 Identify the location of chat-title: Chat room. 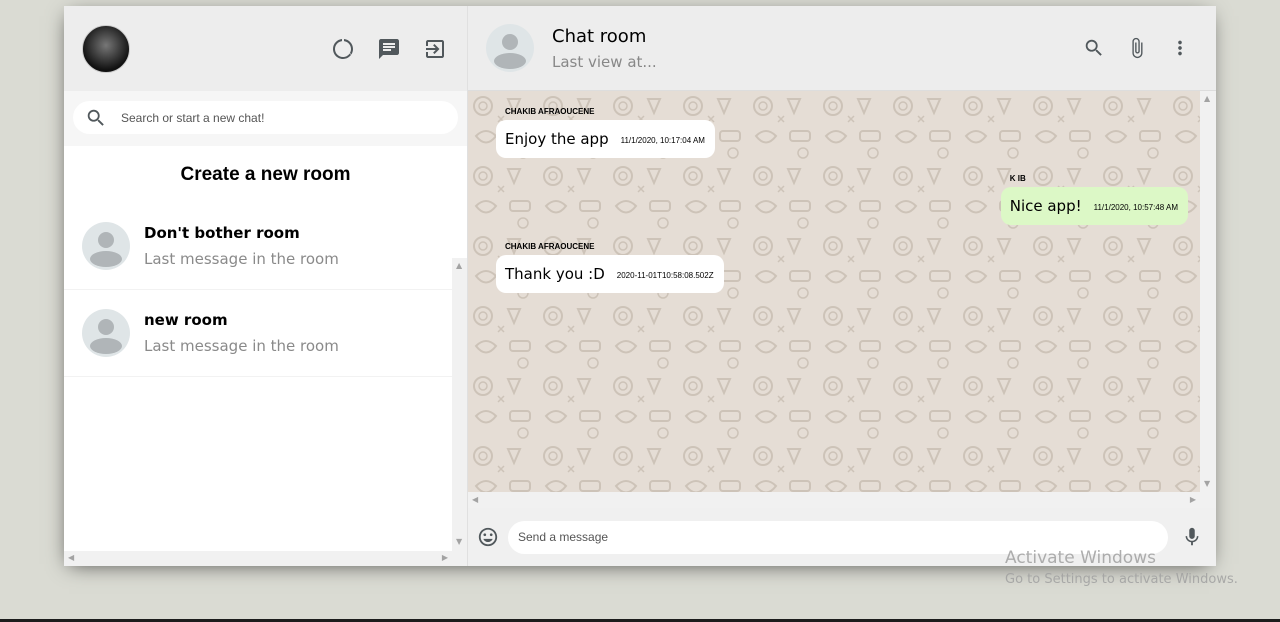
(599, 36).